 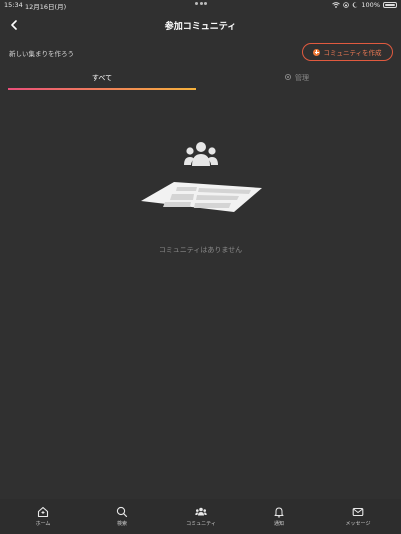 What do you see at coordinates (201, 154) in the screenshot?
I see `people-group-icon` at bounding box center [201, 154].